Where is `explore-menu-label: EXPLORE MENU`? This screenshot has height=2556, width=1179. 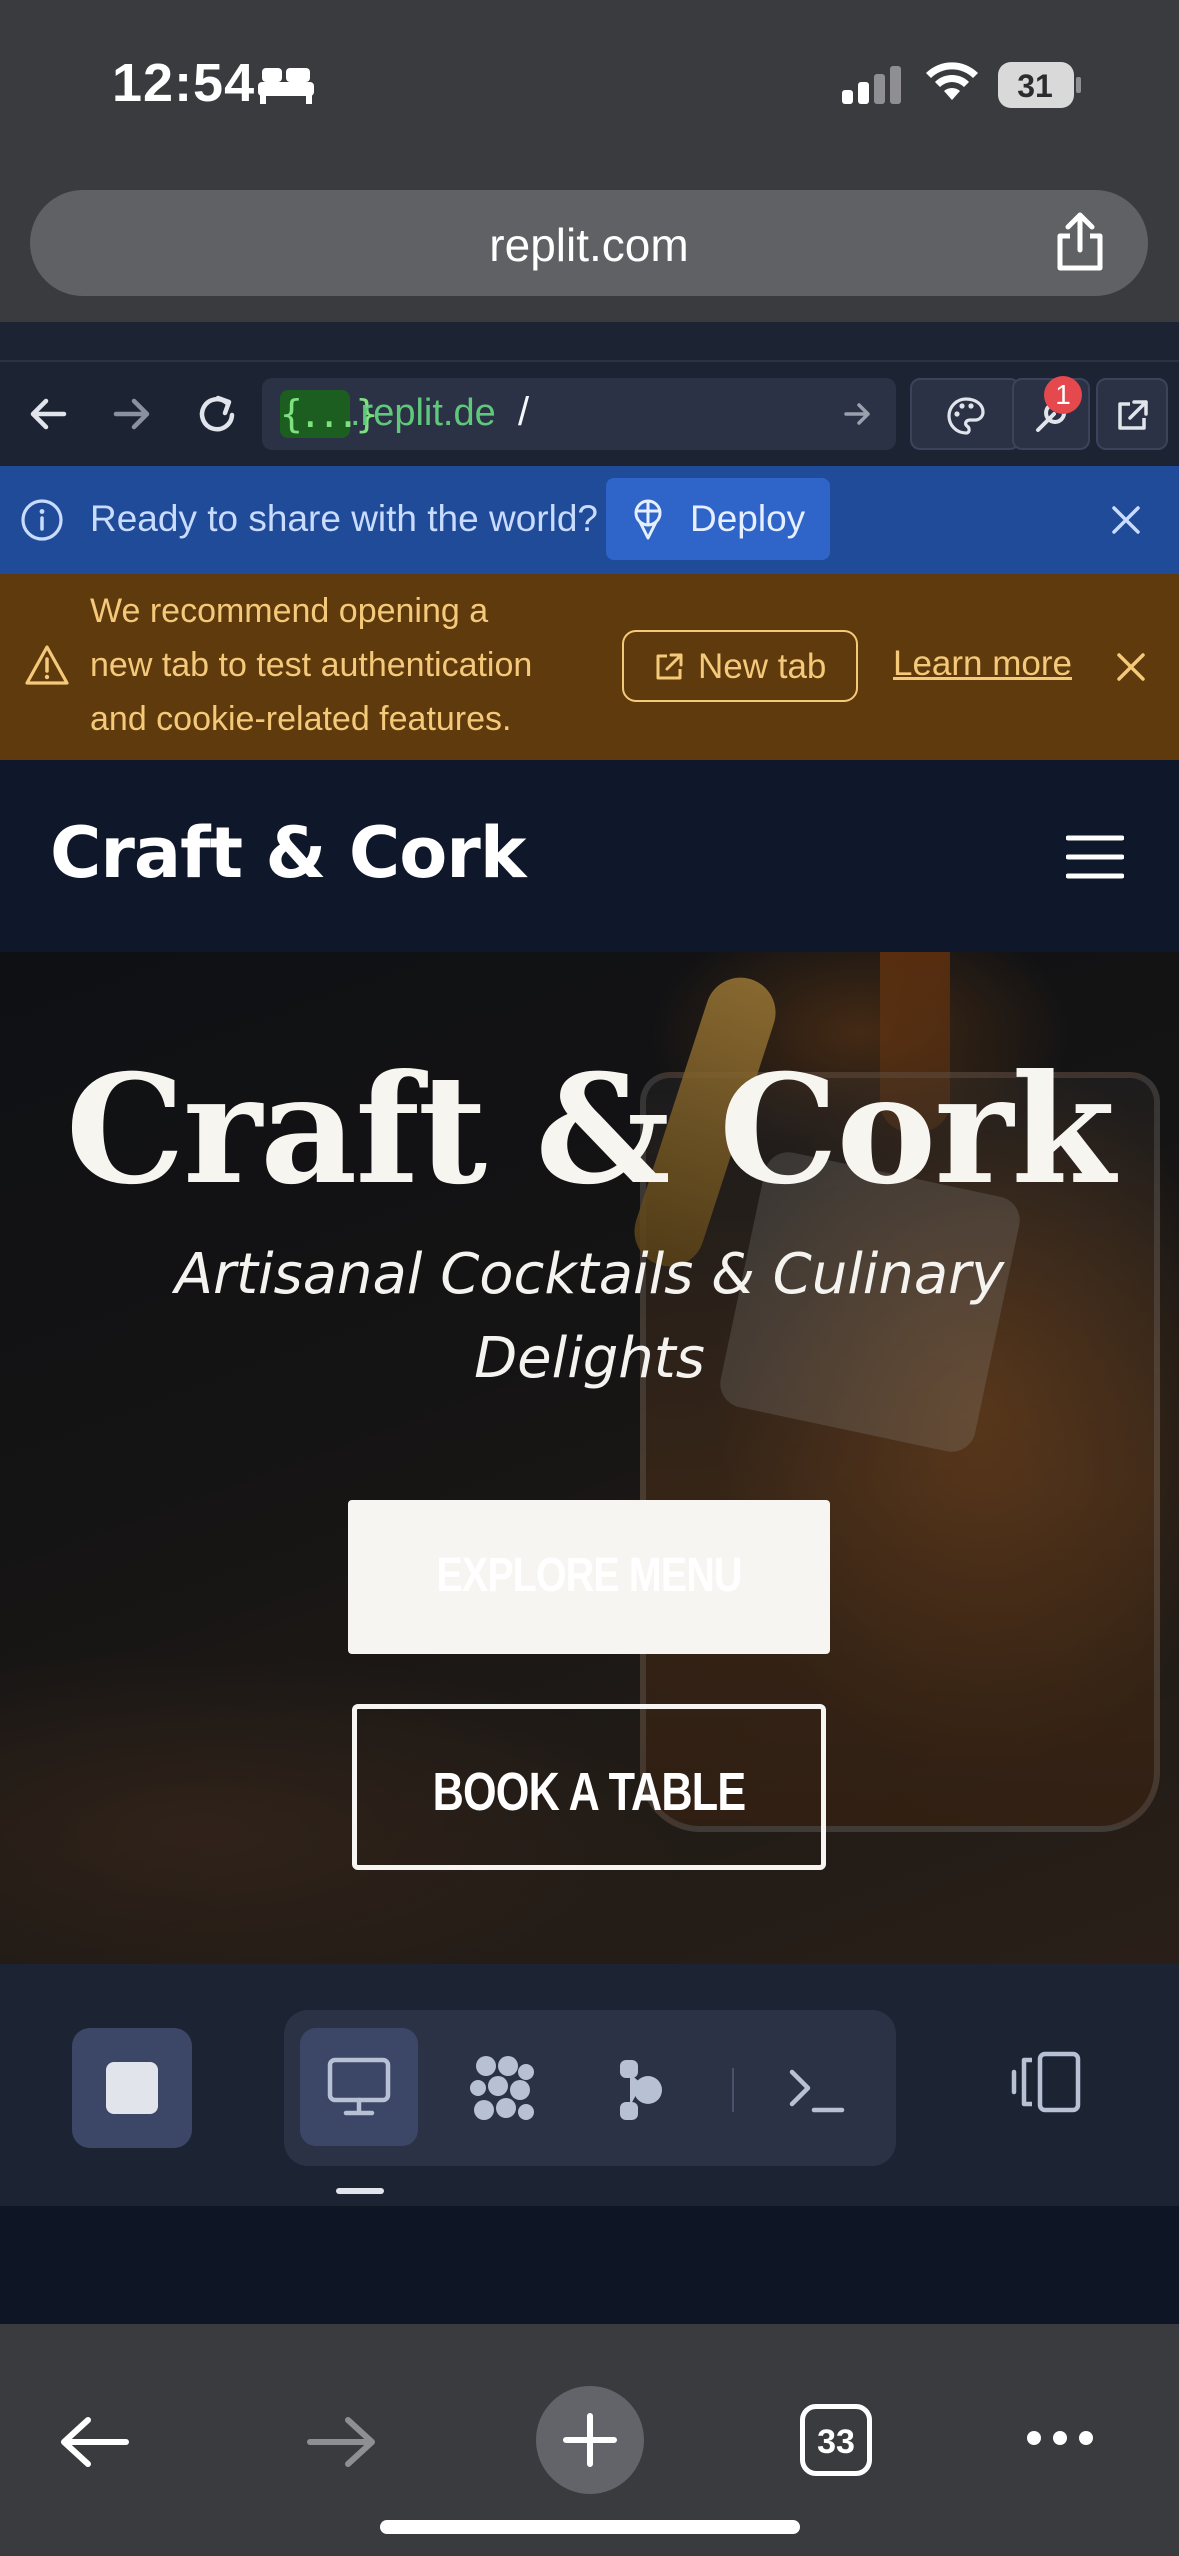
explore-menu-label: EXPLORE MENU is located at coordinates (589, 1575).